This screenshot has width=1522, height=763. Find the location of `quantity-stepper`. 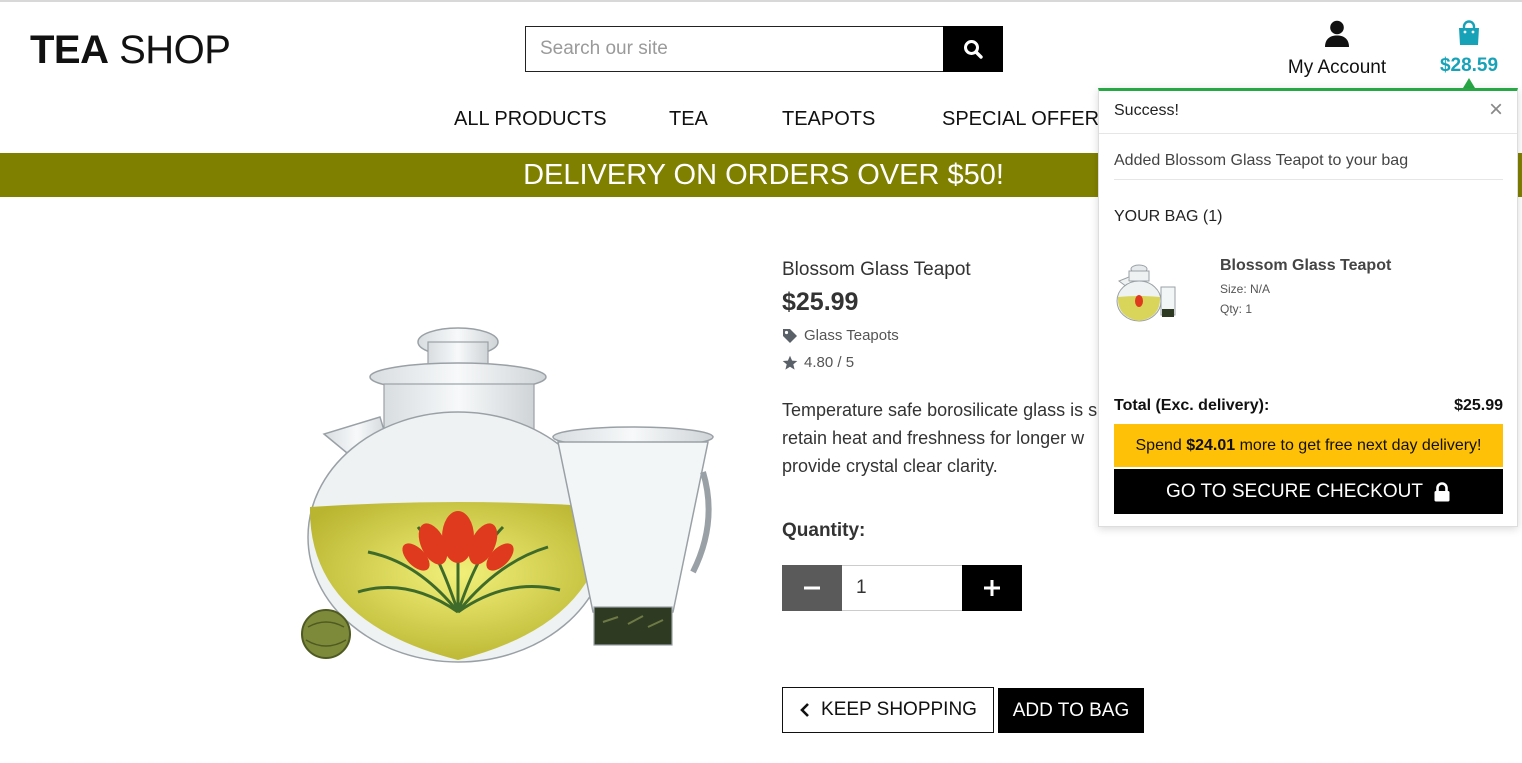

quantity-stepper is located at coordinates (902, 588).